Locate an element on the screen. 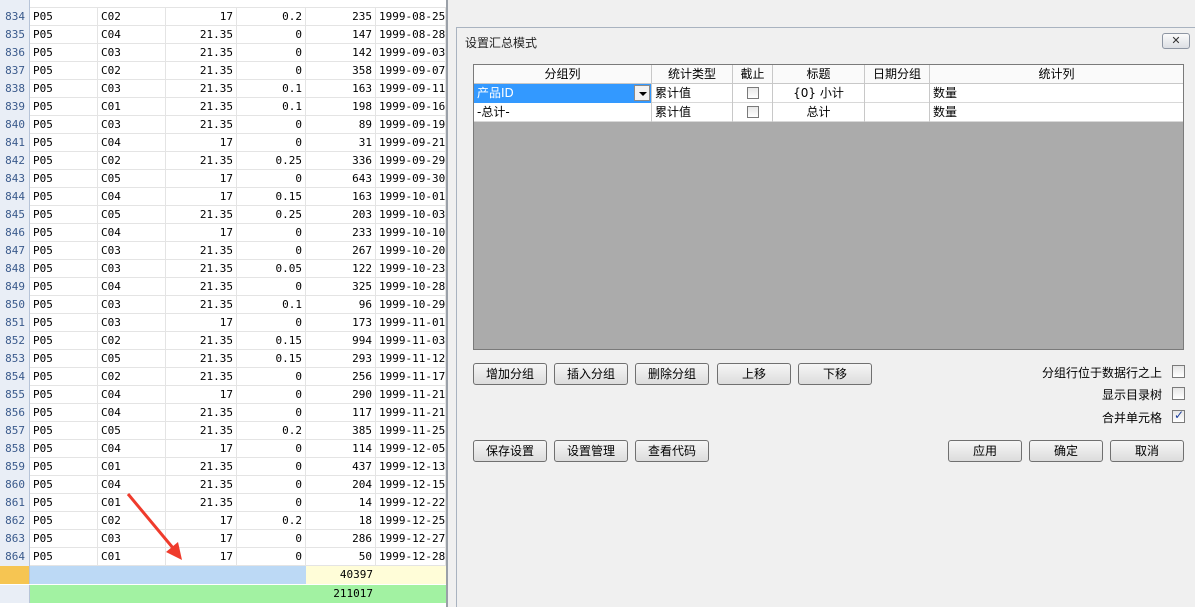 This screenshot has width=1195, height=607. date-cell: 1999-09-16 is located at coordinates (411, 107).